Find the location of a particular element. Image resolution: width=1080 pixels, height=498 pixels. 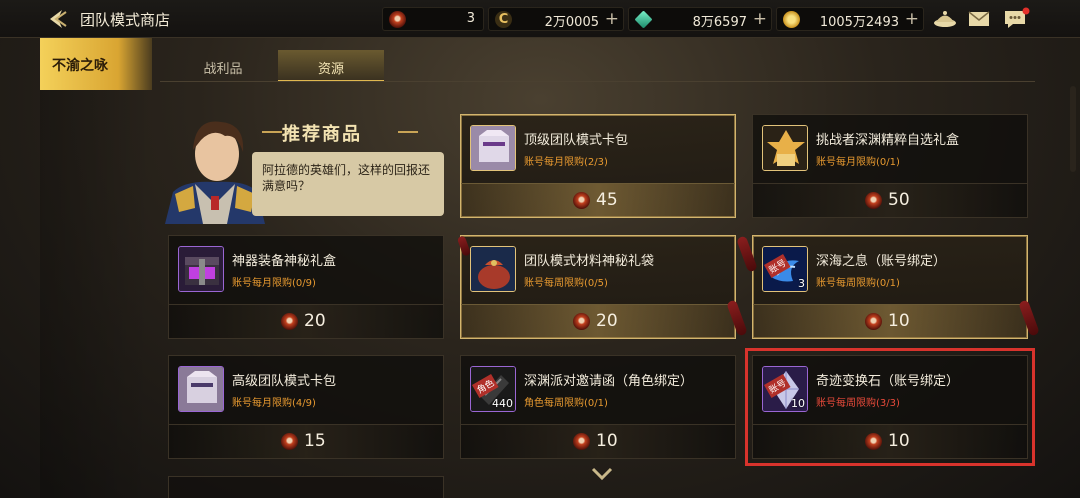

gold-gift-box-icon is located at coordinates (785, 148).